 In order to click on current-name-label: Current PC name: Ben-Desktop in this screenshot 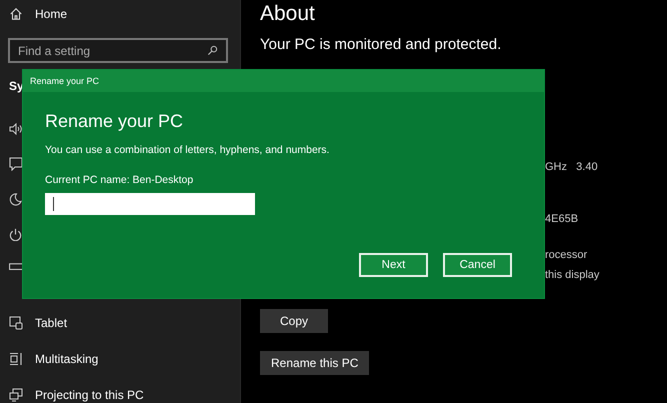, I will do `click(119, 180)`.